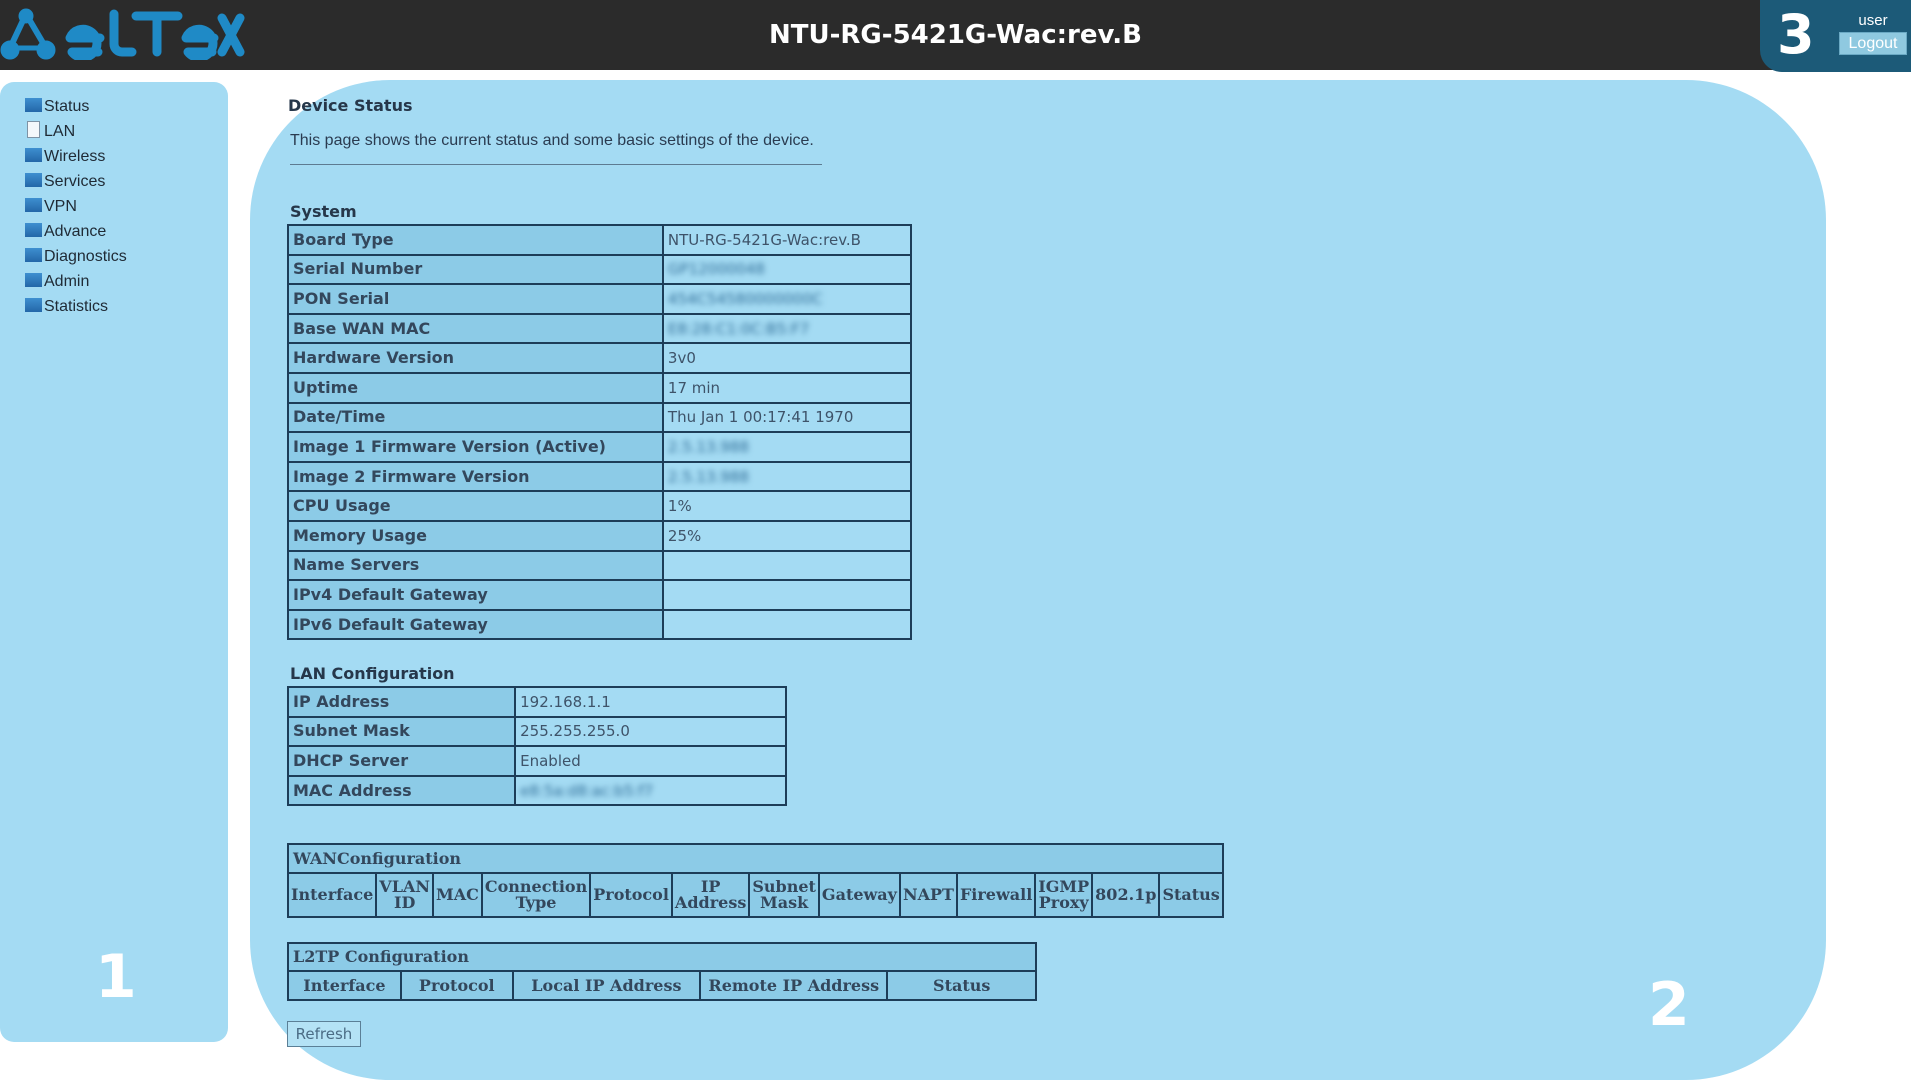 This screenshot has height=1080, width=1911. Describe the element at coordinates (67, 106) in the screenshot. I see `sidebar-item-label: Status` at that location.